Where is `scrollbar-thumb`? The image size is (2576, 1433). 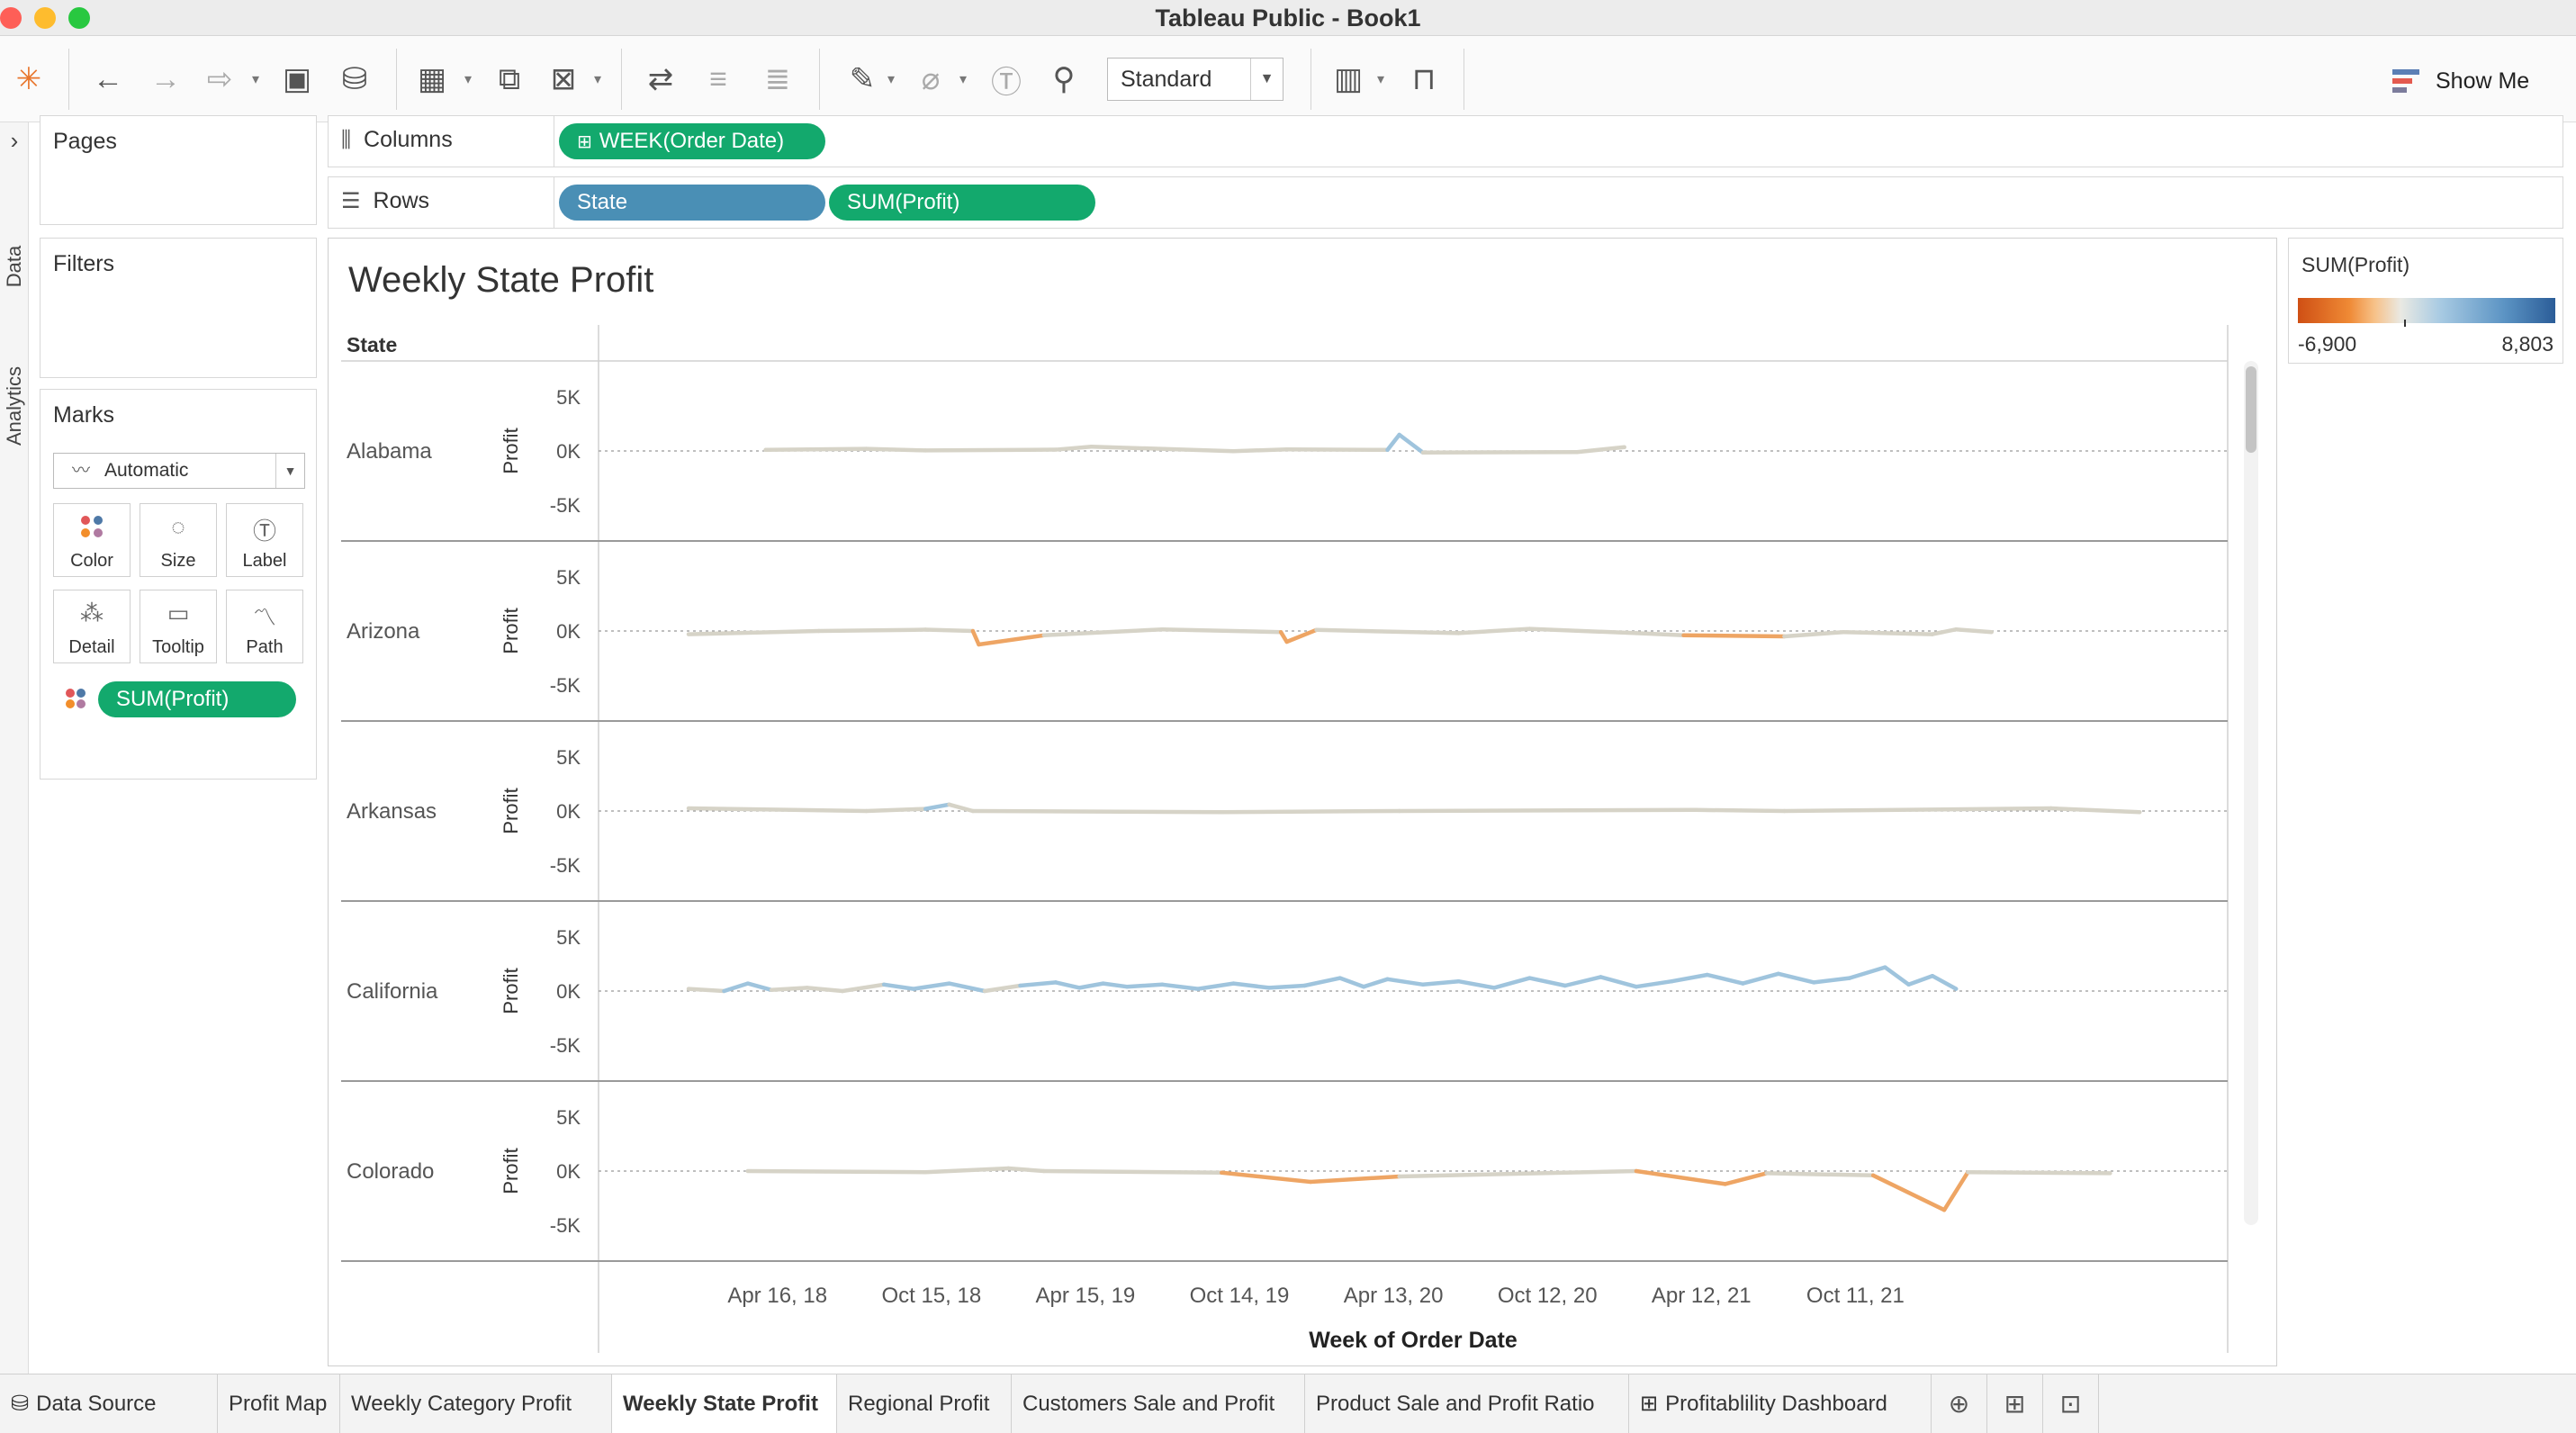 scrollbar-thumb is located at coordinates (2251, 410).